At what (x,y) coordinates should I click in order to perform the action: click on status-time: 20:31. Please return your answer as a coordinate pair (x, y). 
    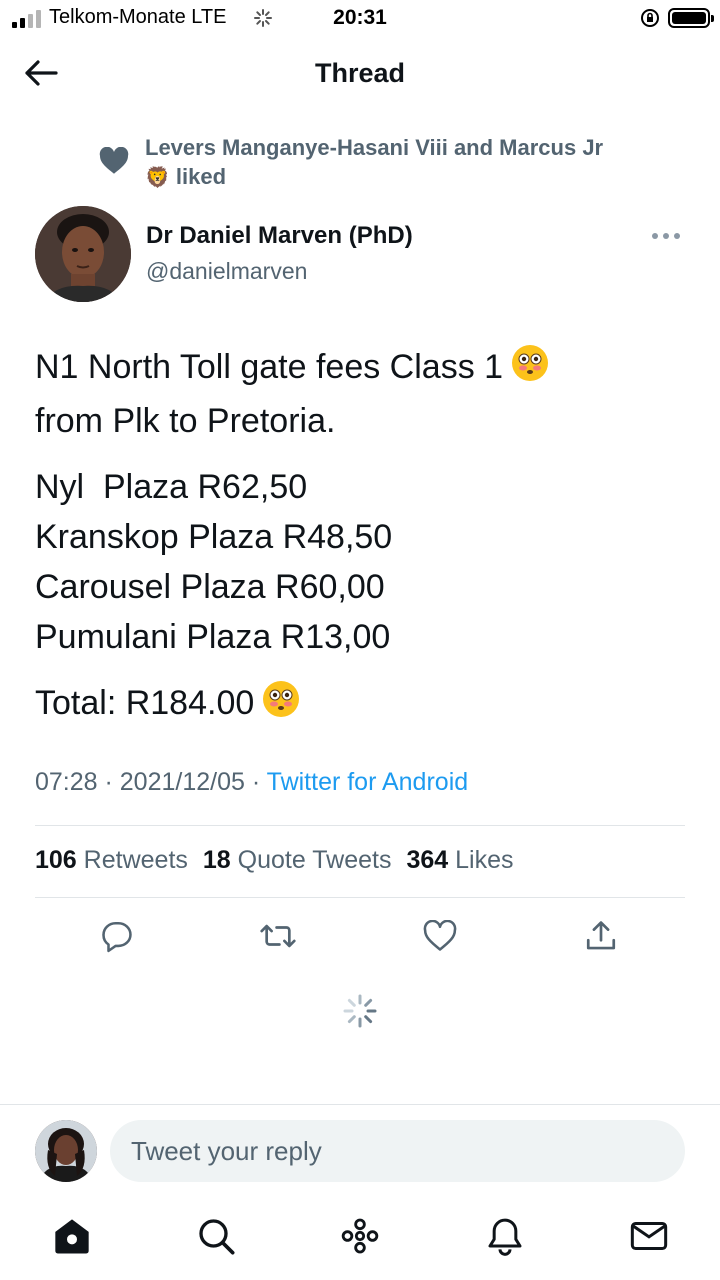
    Looking at the image, I should click on (360, 17).